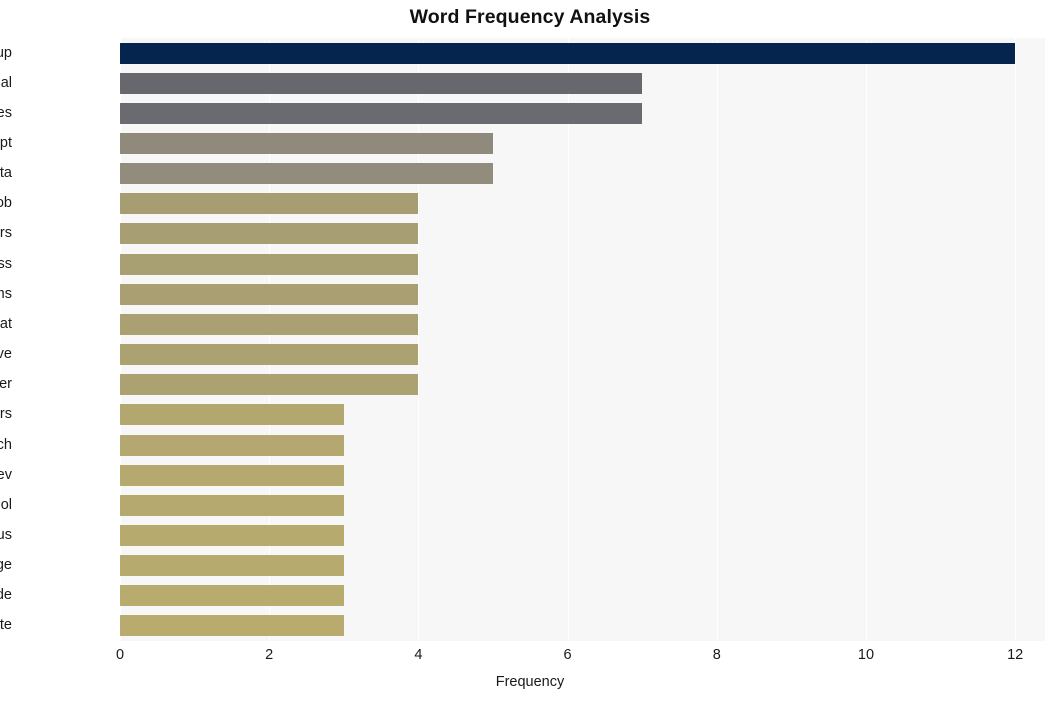 Image resolution: width=1060 pixels, height=701 pixels. I want to click on x-axis-tick: 6, so click(567, 655).